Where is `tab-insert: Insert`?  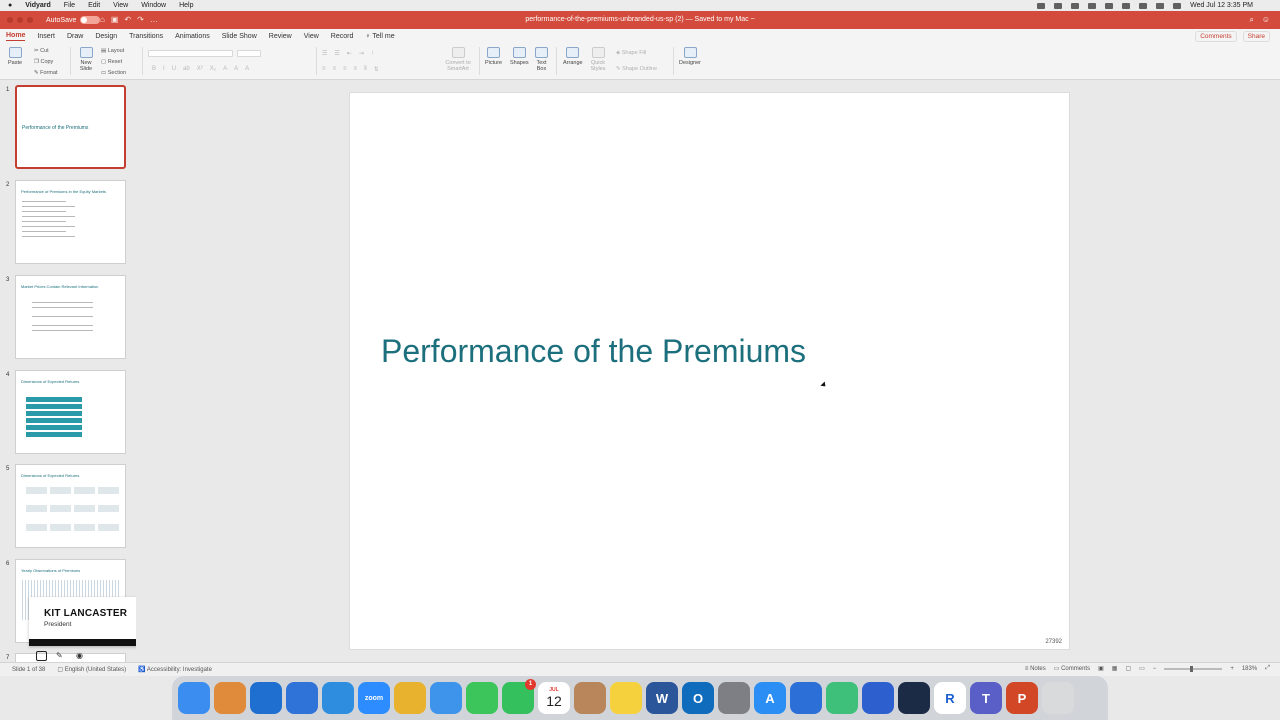 tab-insert: Insert is located at coordinates (46, 36).